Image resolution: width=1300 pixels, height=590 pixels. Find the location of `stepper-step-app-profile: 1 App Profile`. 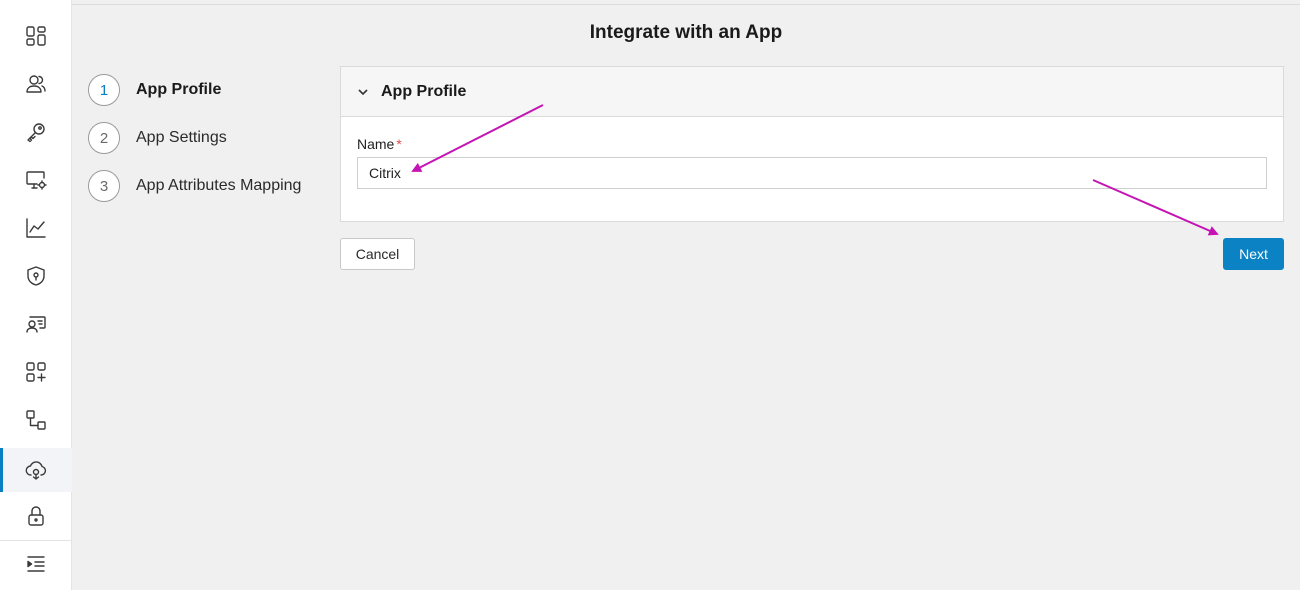

stepper-step-app-profile: 1 App Profile is located at coordinates (154, 90).